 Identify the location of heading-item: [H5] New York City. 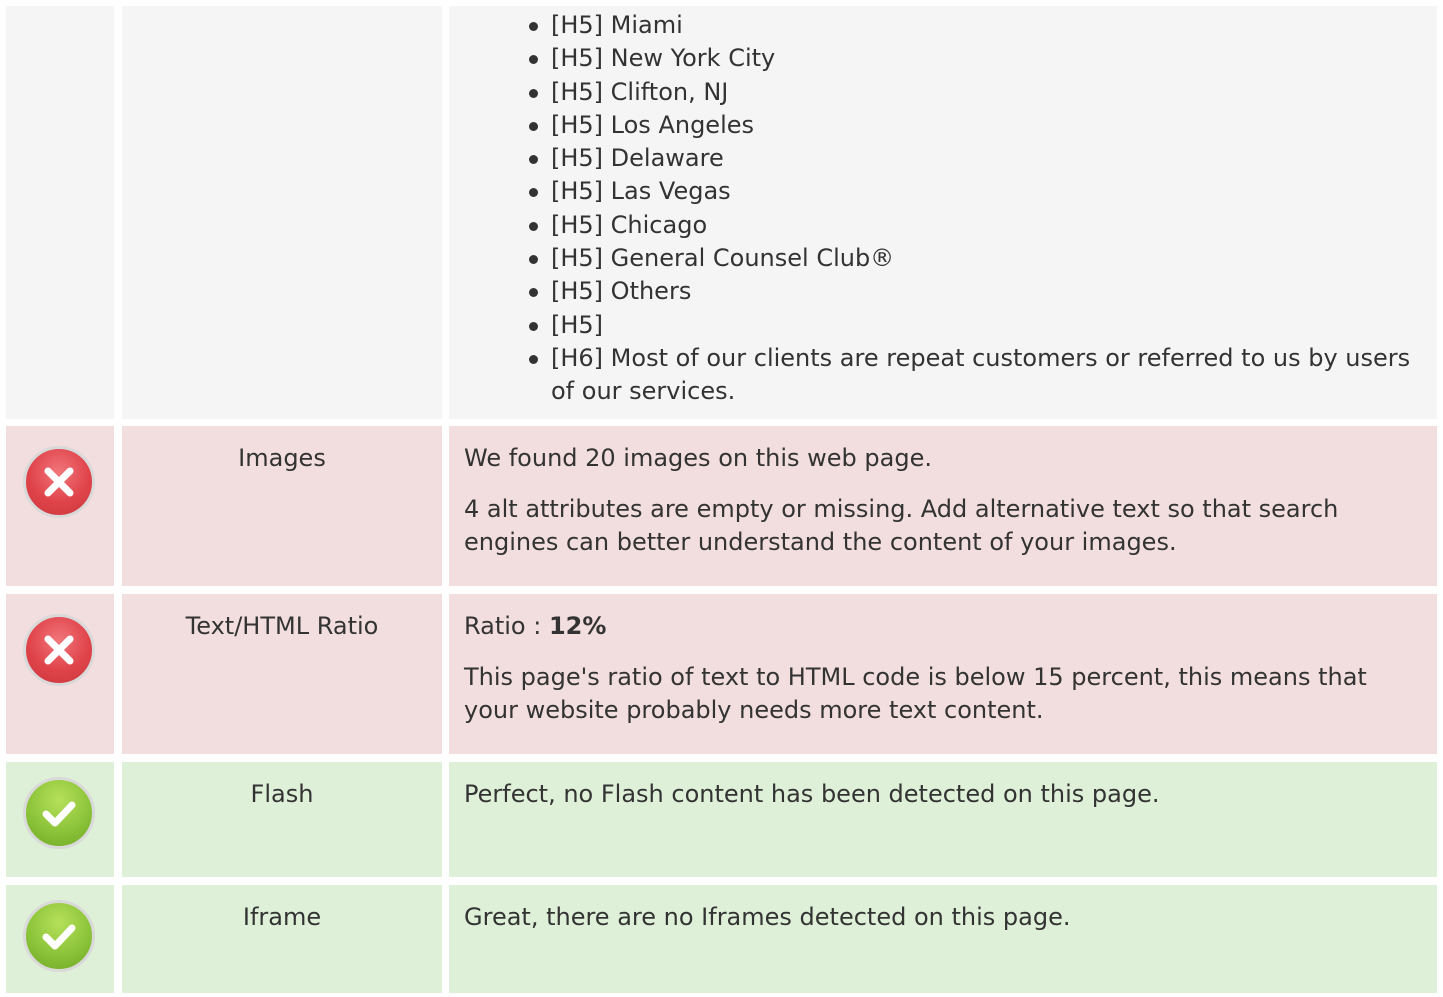
(936, 58).